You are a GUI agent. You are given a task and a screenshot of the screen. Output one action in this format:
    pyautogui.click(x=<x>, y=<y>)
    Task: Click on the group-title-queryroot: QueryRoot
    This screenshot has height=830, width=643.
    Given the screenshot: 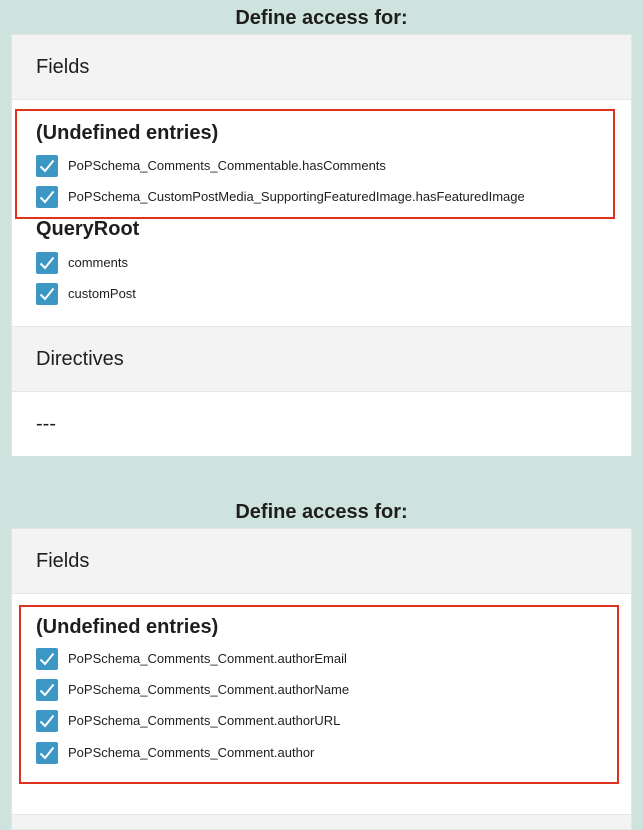 What is the action you would take?
    pyautogui.click(x=88, y=229)
    